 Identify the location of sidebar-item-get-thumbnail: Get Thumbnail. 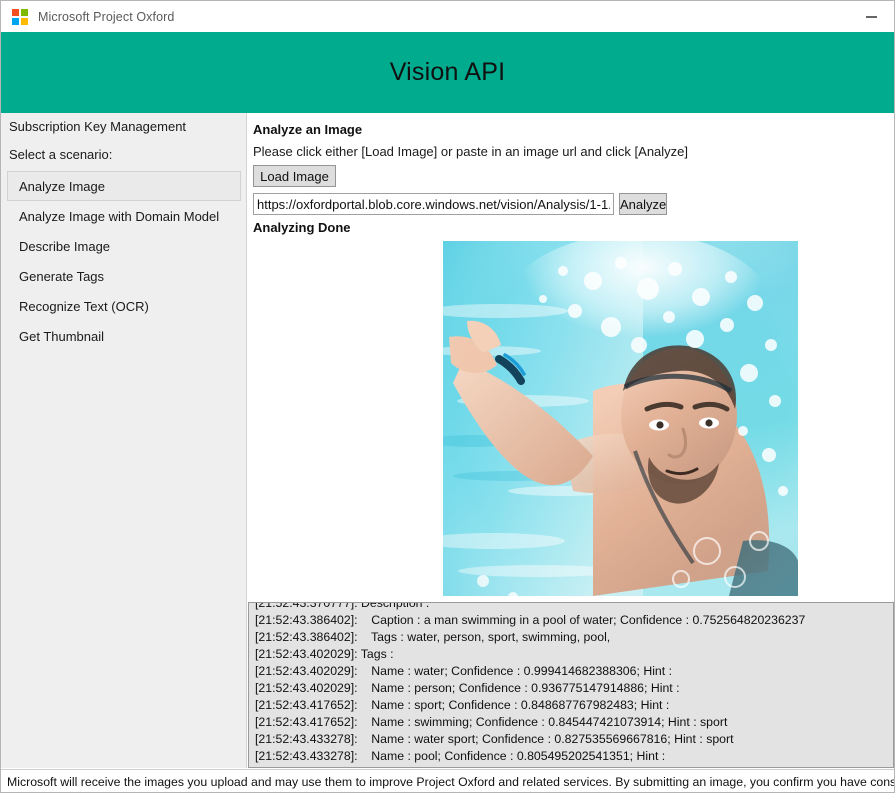
(124, 336).